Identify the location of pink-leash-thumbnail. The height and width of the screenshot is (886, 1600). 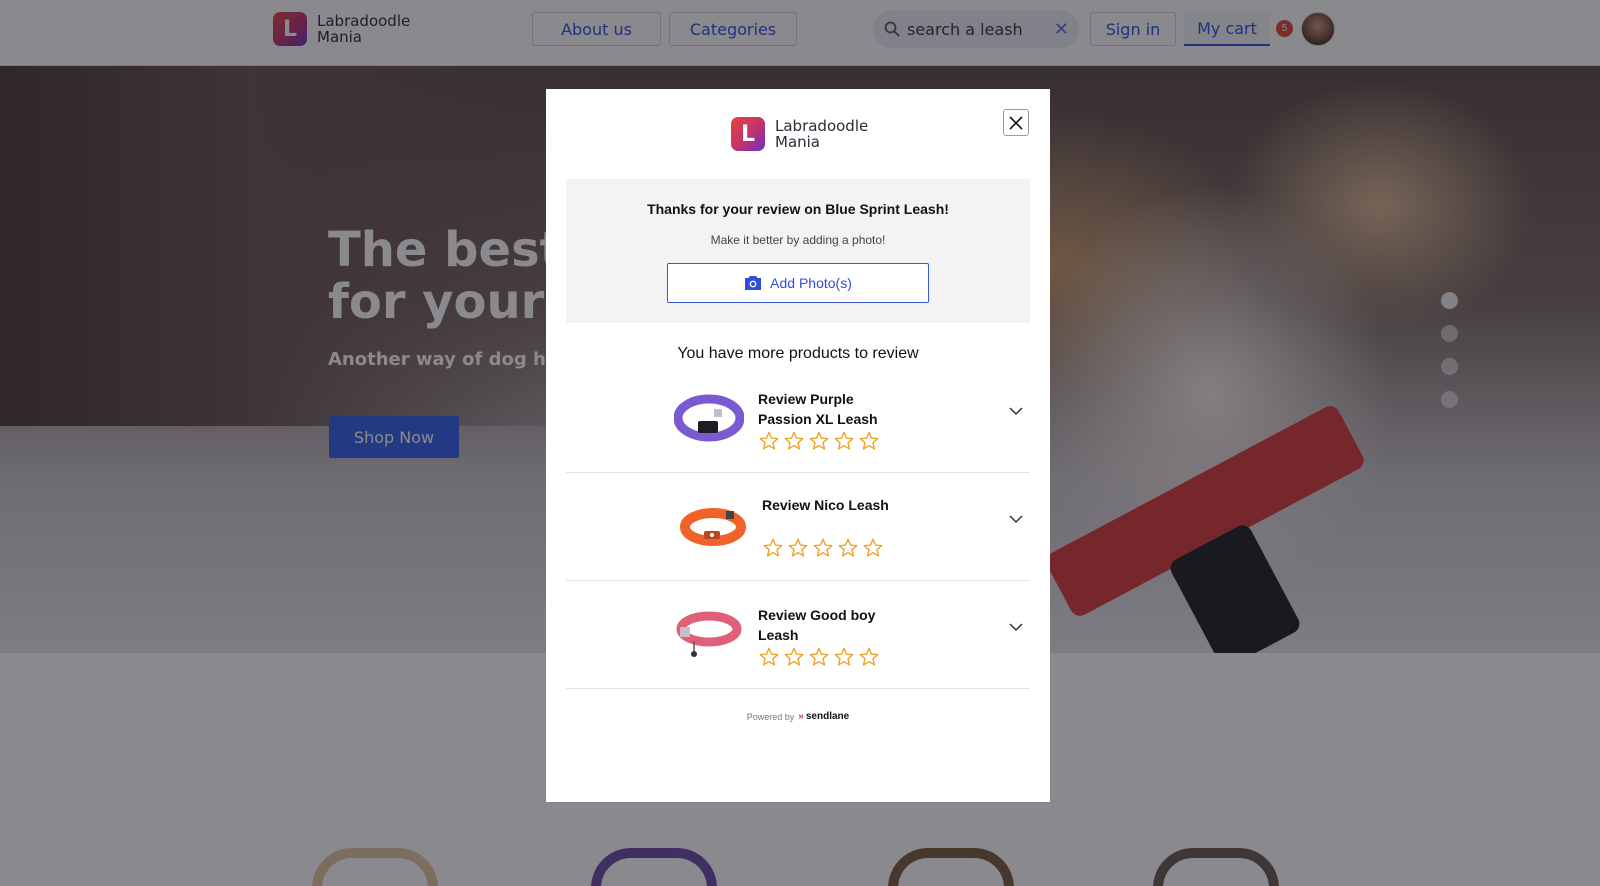
(709, 634).